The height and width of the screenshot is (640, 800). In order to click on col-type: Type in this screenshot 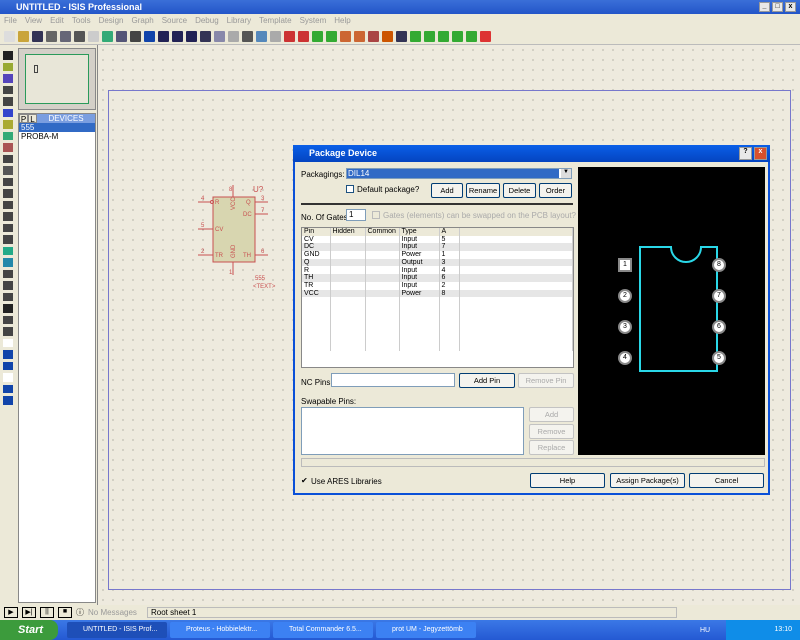, I will do `click(419, 232)`.